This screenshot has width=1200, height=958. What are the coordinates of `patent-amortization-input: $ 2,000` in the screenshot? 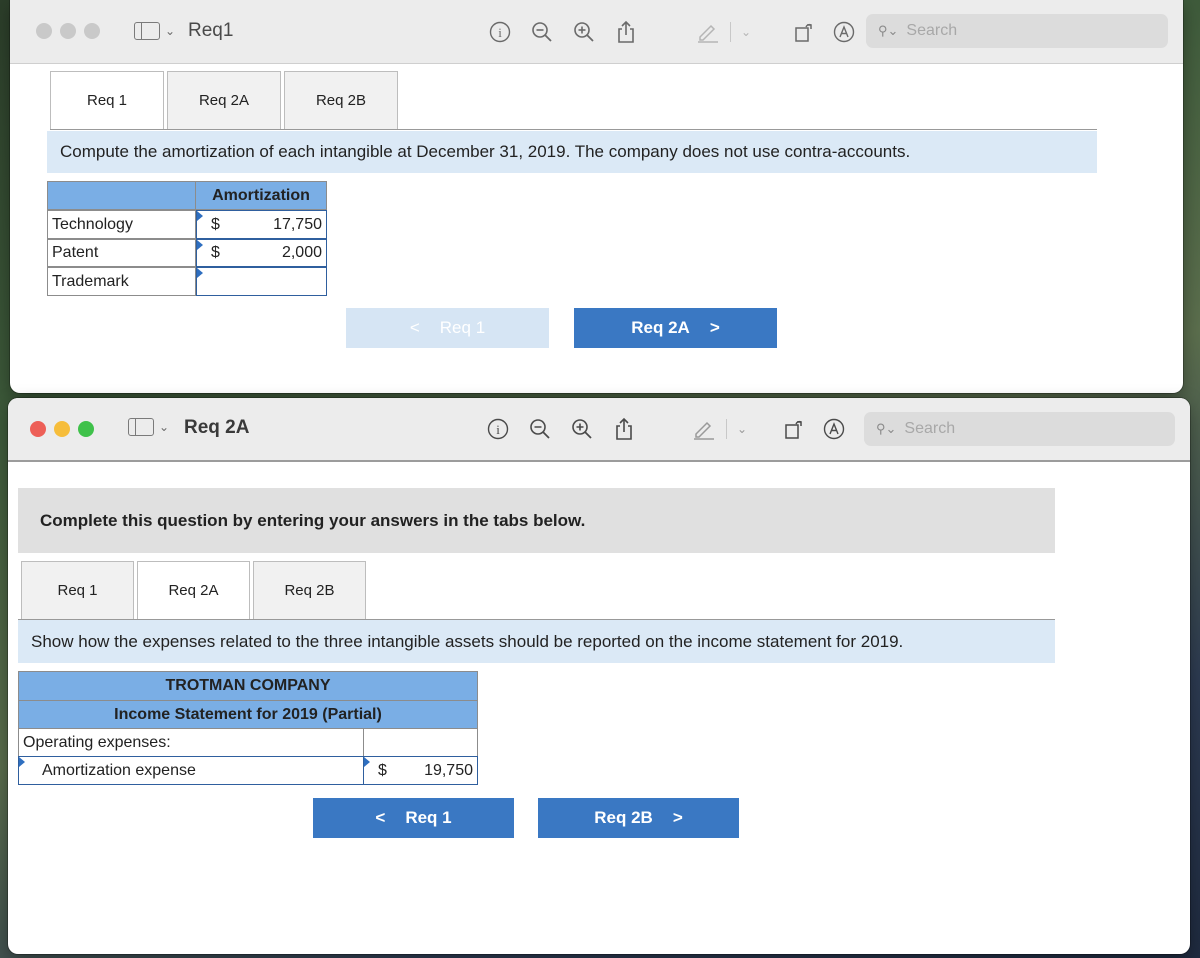 It's located at (261, 253).